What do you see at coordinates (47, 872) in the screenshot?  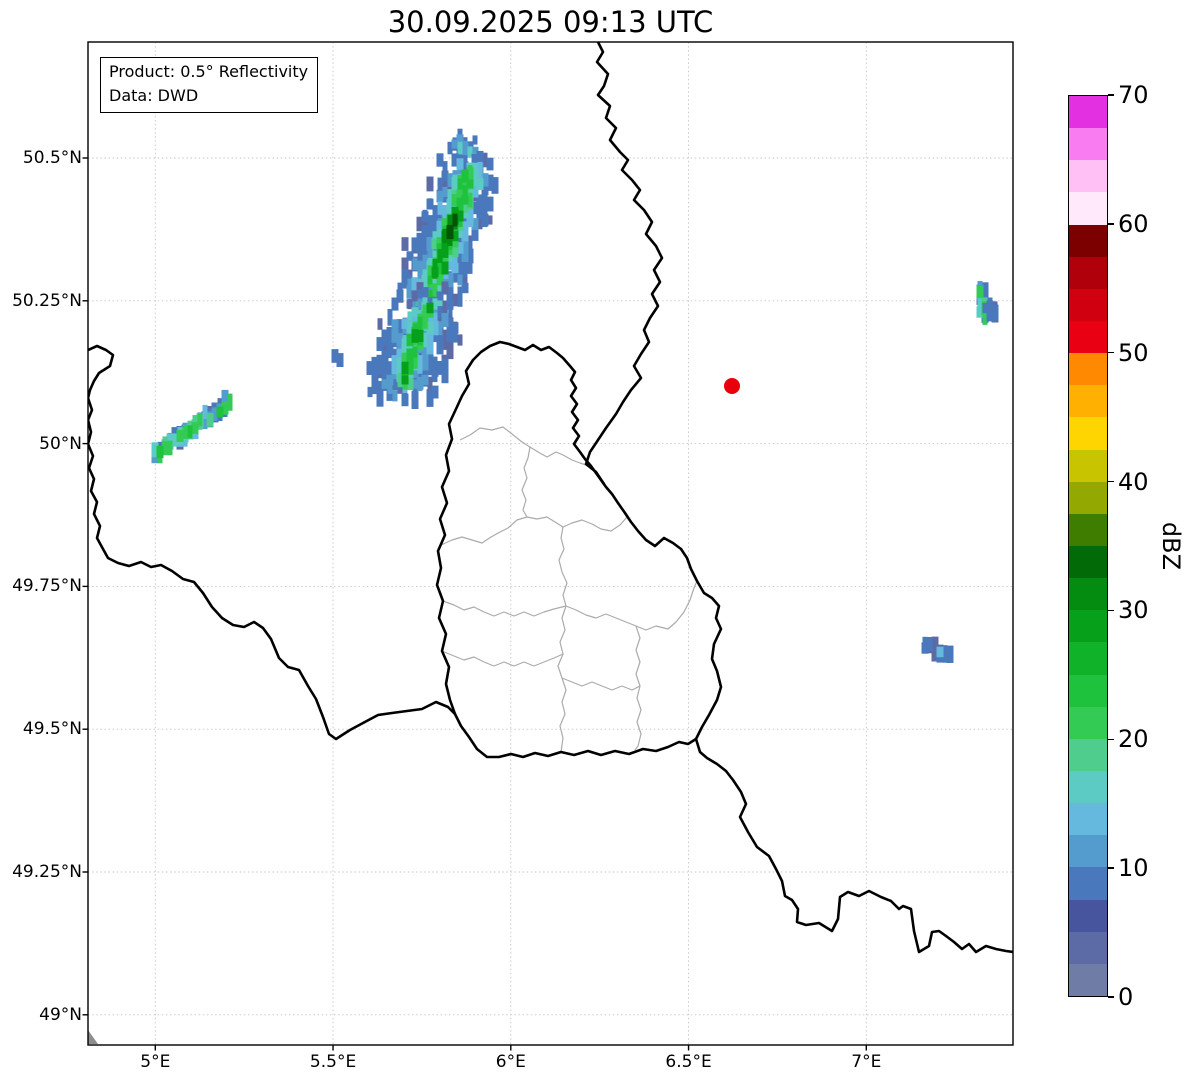 I see `lat-tick-label: 49.25°N` at bounding box center [47, 872].